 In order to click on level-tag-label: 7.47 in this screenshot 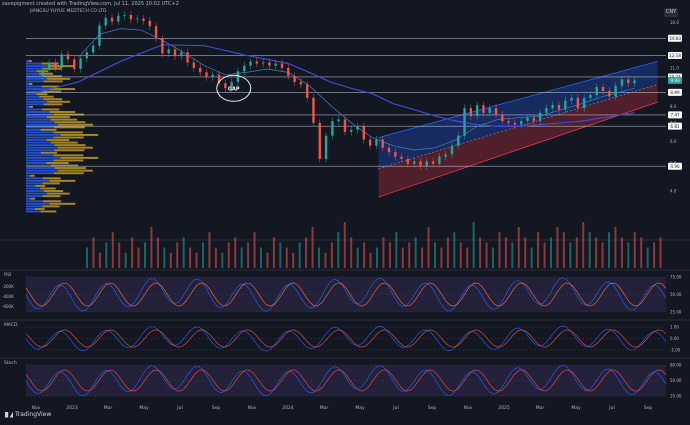, I will do `click(675, 115)`.